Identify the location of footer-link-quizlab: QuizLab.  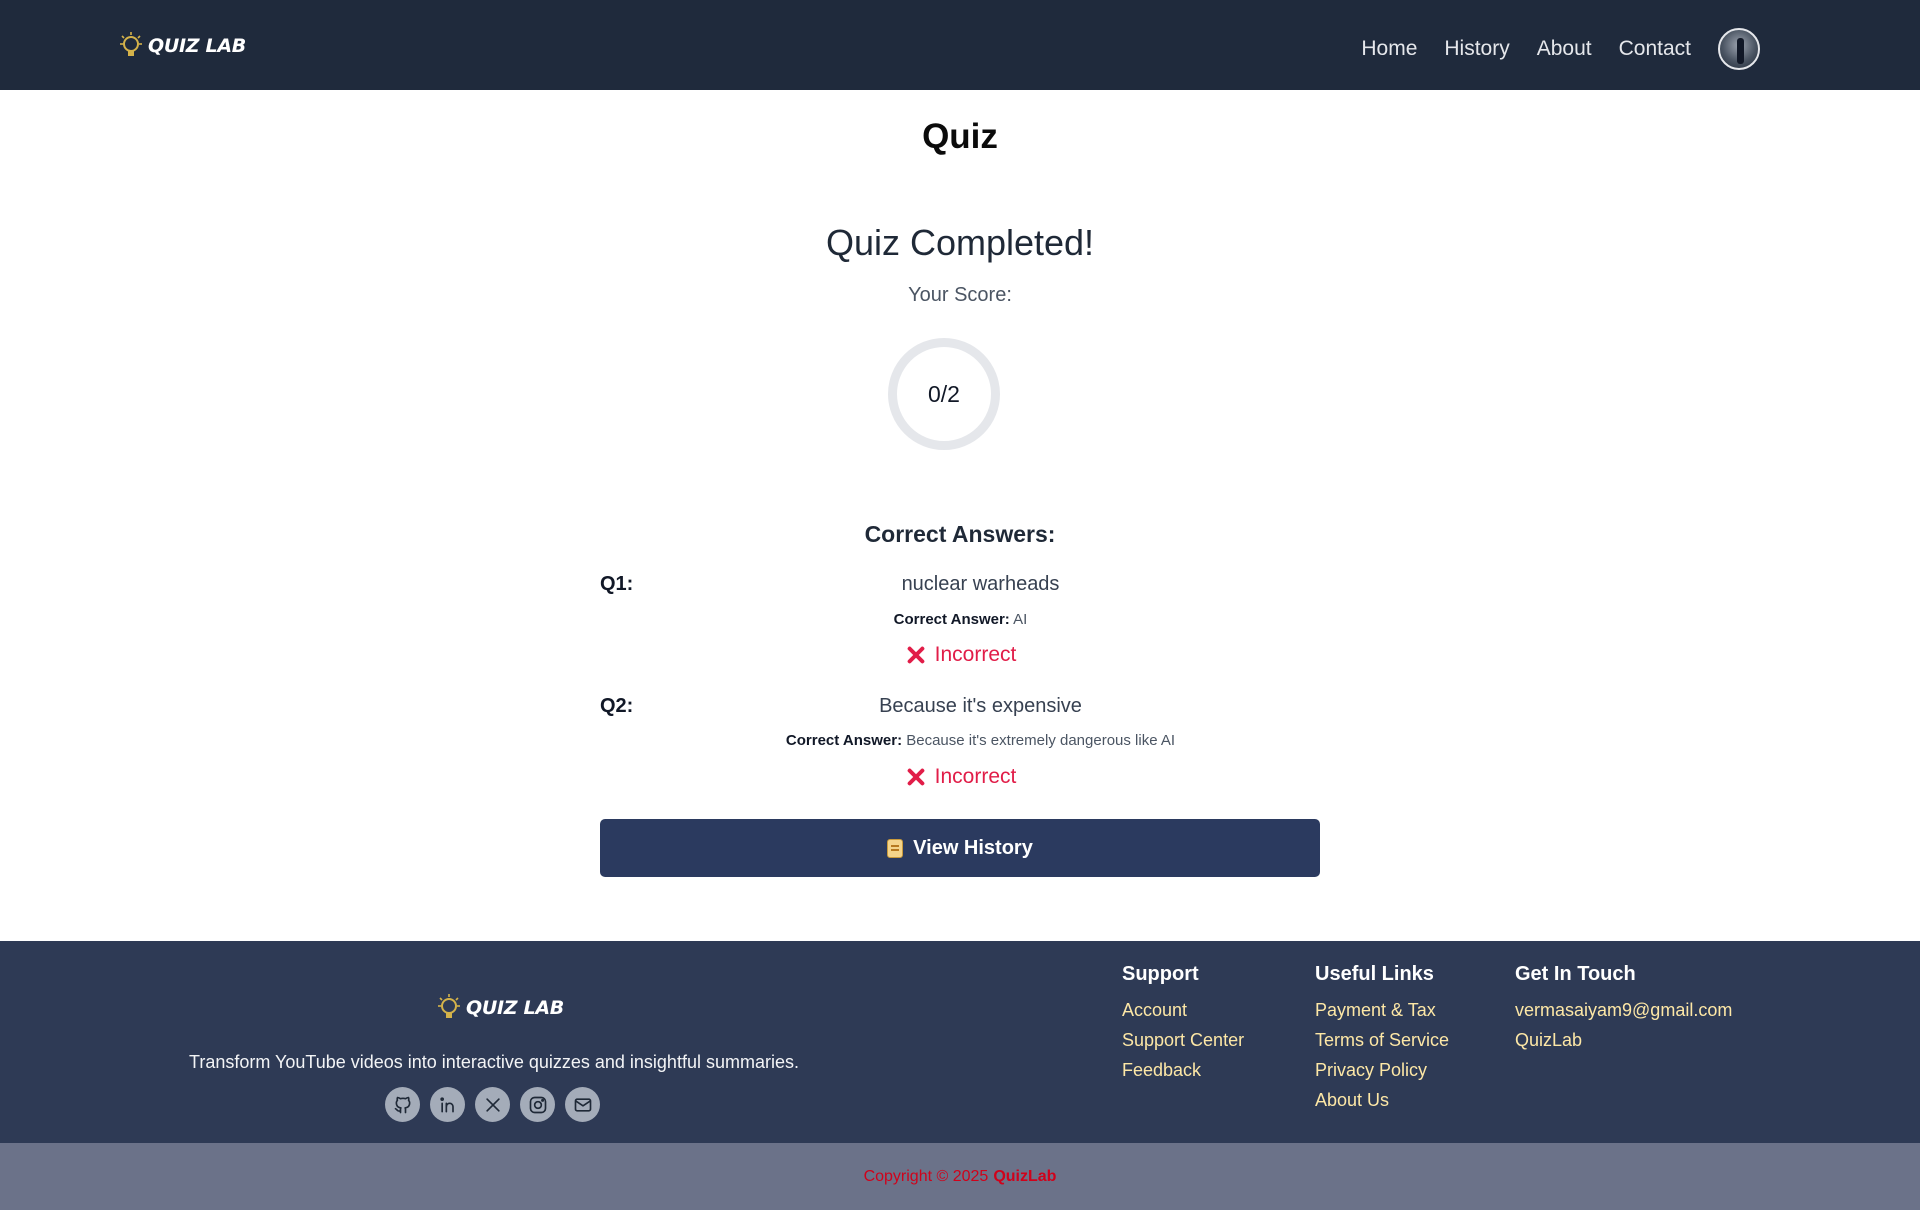
(1623, 1040).